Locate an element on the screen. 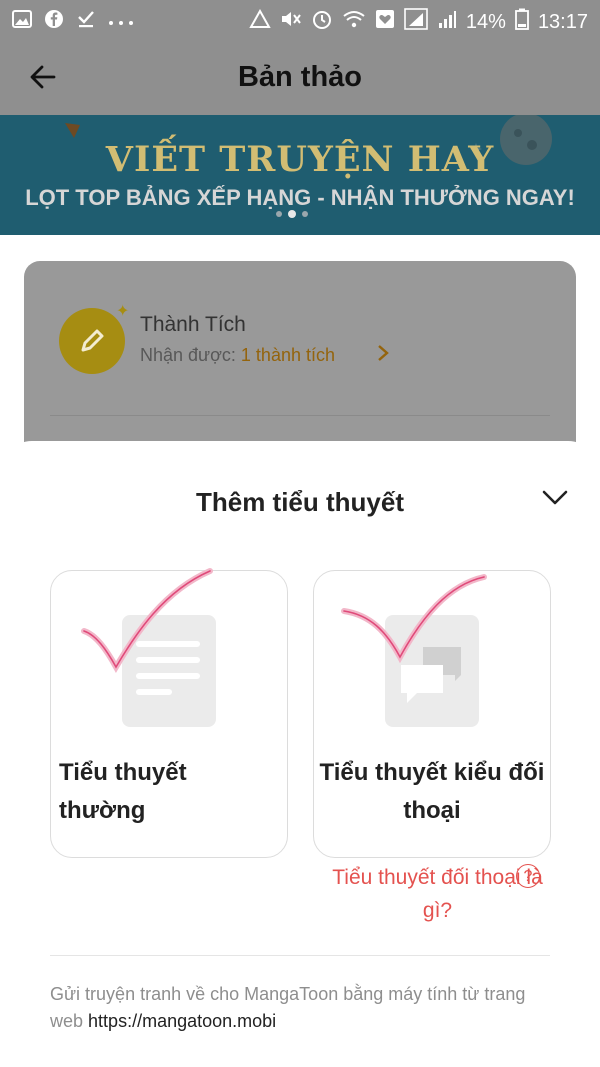  question-icon: ? is located at coordinates (528, 876).